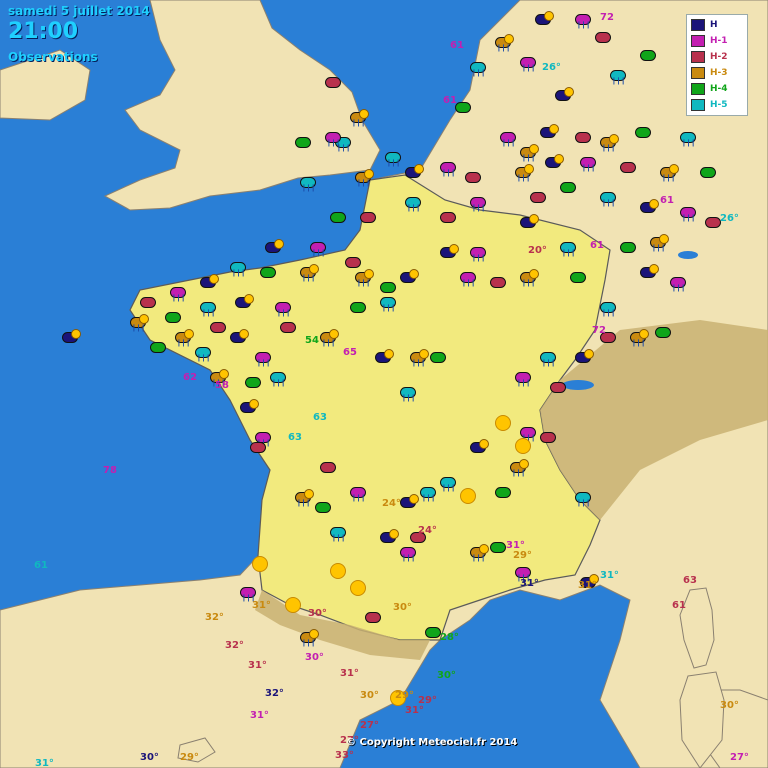 The width and height of the screenshot is (768, 768). I want to click on temperature-reading: 20°, so click(537, 250).